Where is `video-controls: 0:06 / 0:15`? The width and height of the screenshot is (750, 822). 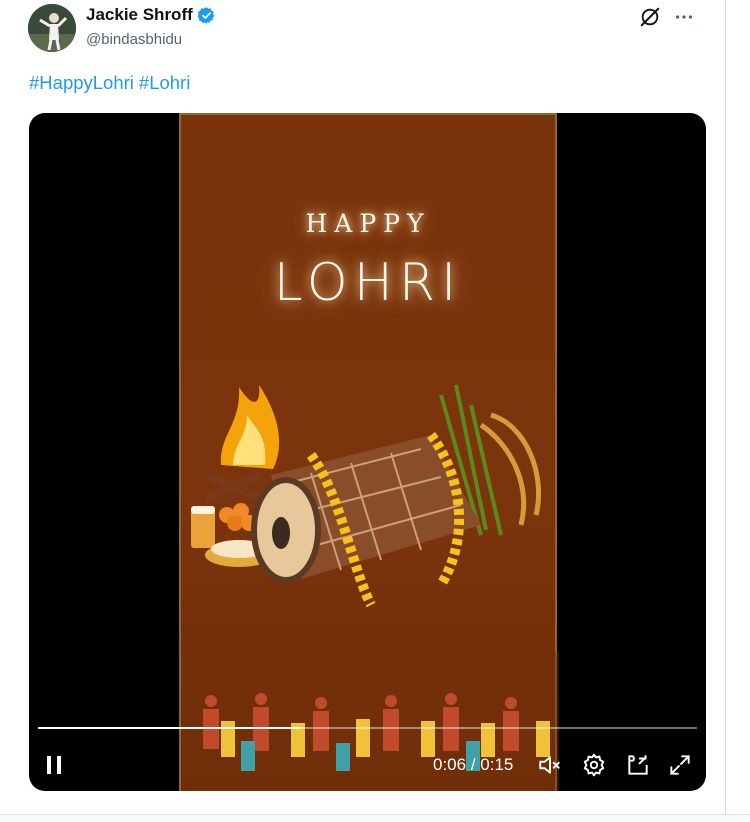
video-controls: 0:06 / 0:15 is located at coordinates (367, 765).